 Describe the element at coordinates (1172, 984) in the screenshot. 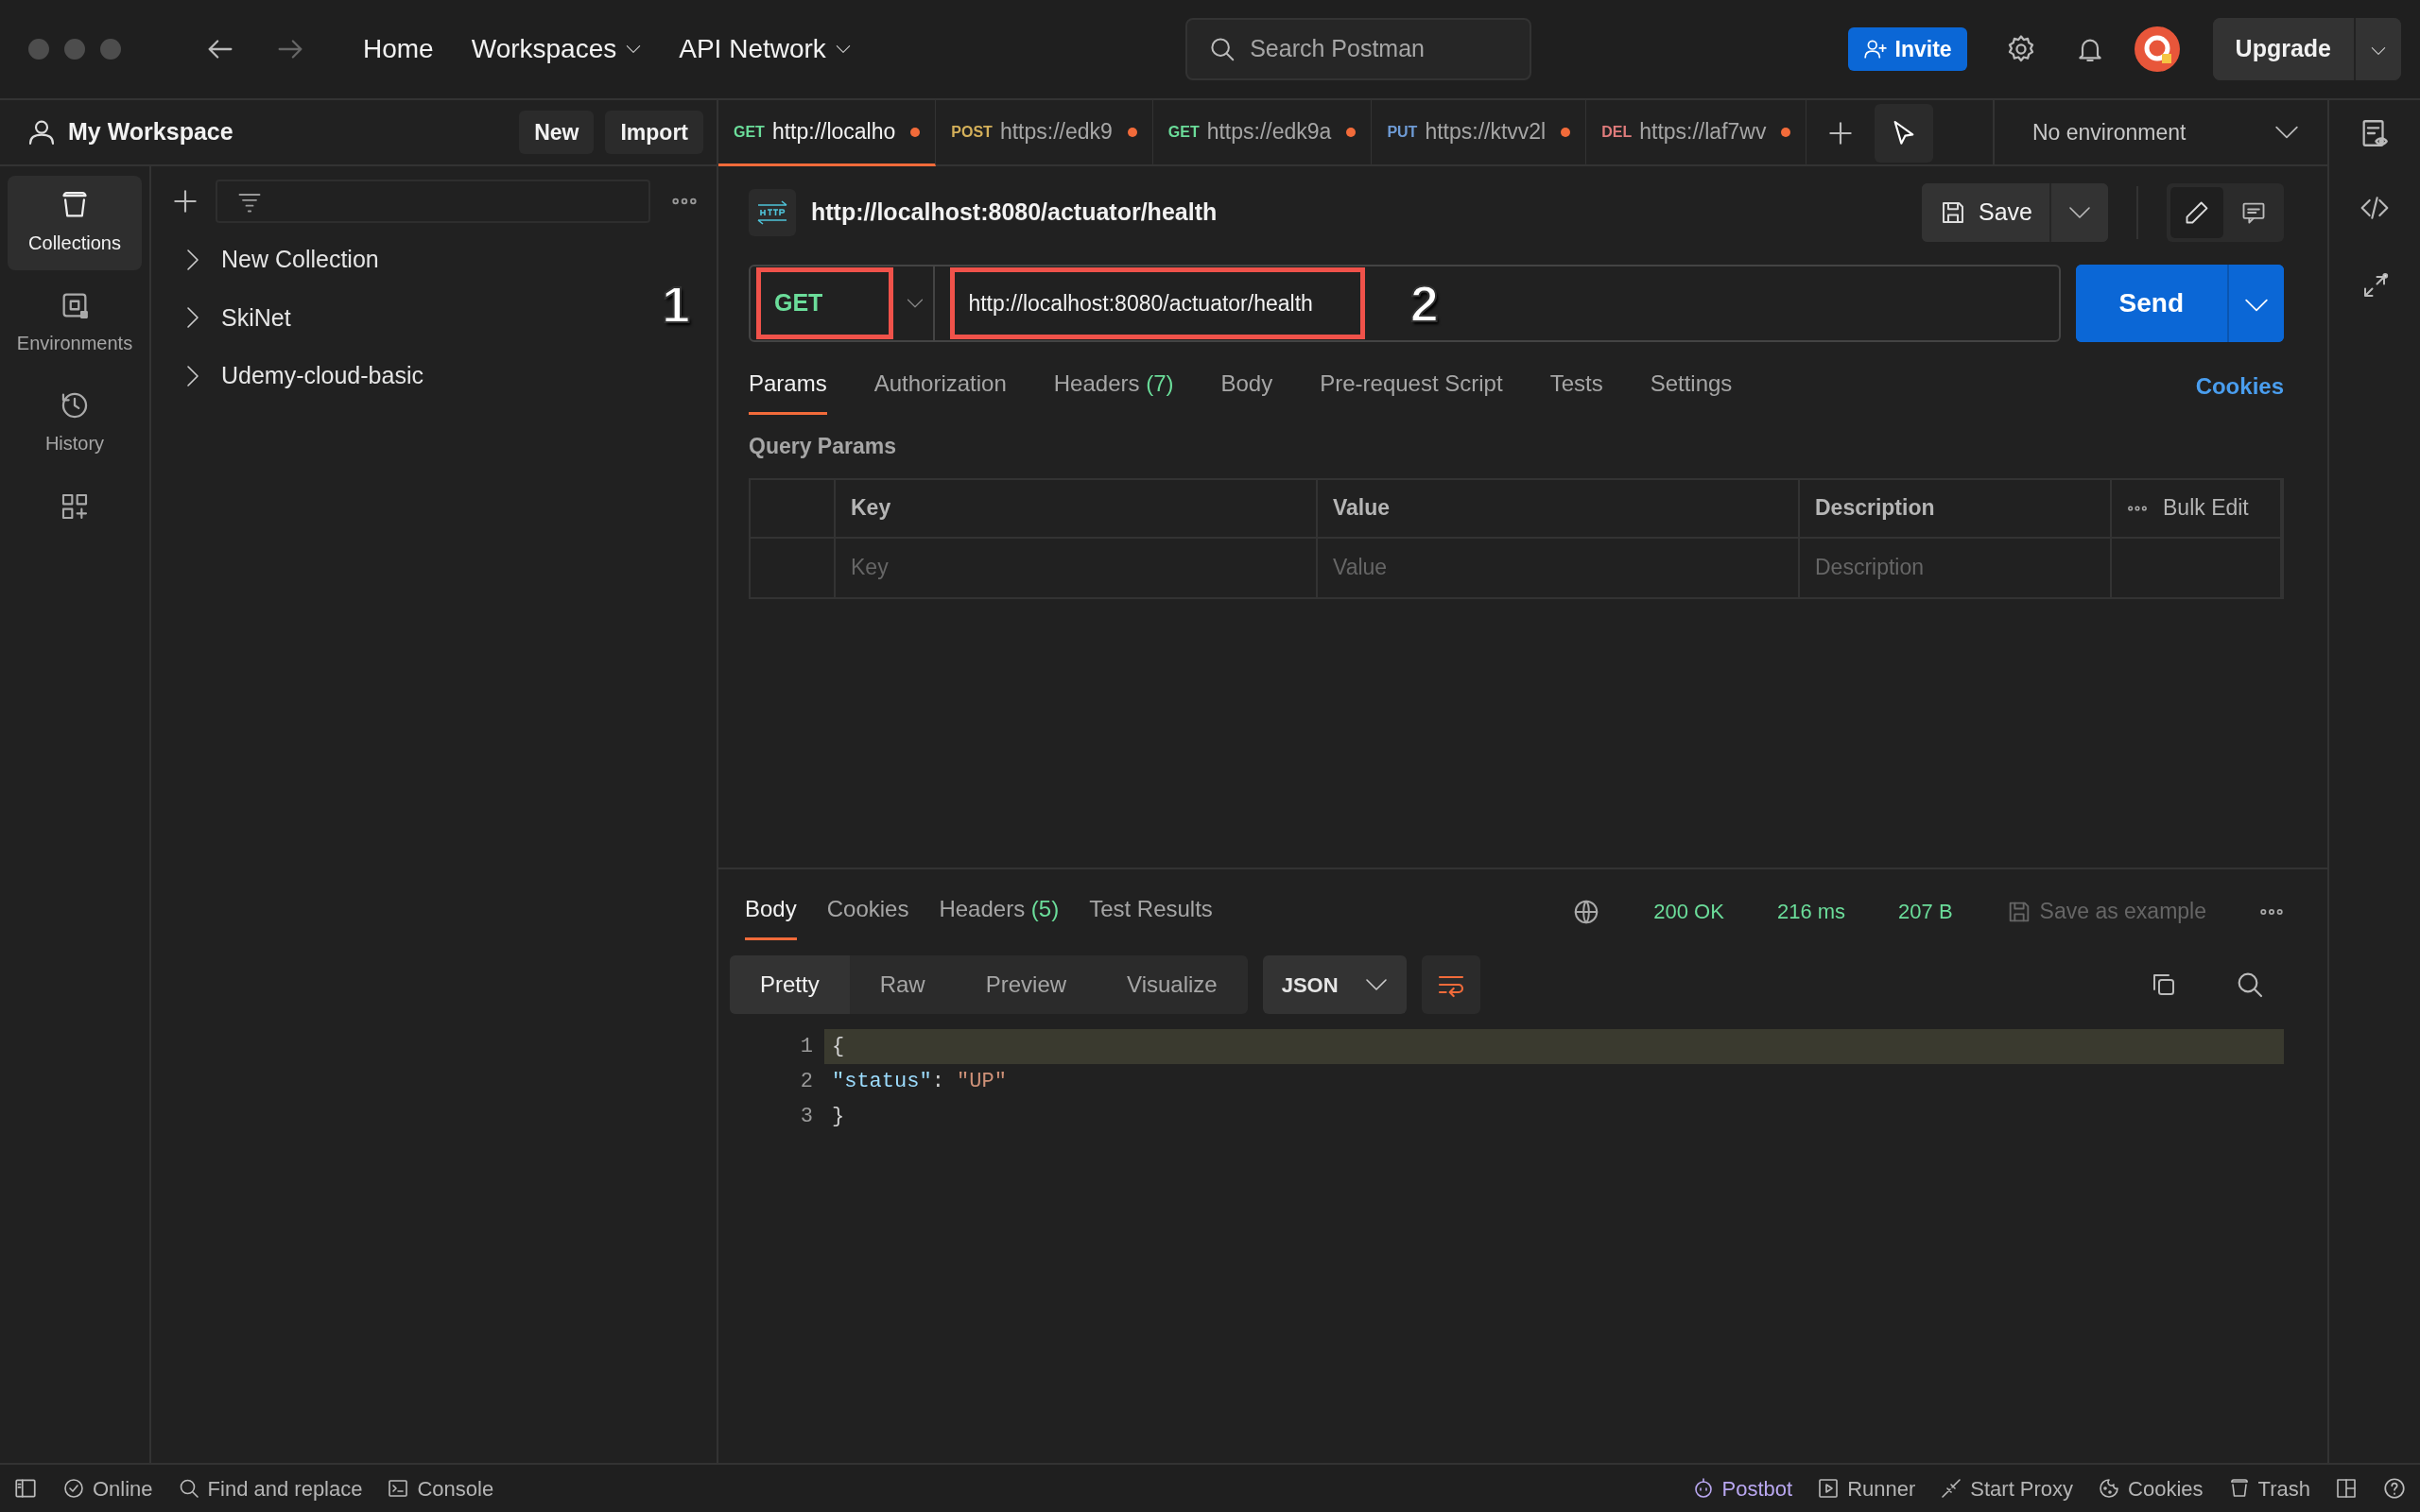

I see `format-tab: Visualize` at that location.